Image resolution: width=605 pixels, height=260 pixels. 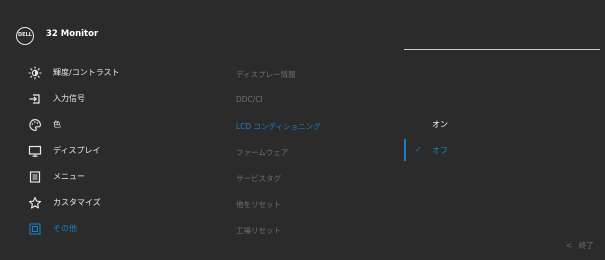 What do you see at coordinates (35, 151) in the screenshot?
I see `display-icon` at bounding box center [35, 151].